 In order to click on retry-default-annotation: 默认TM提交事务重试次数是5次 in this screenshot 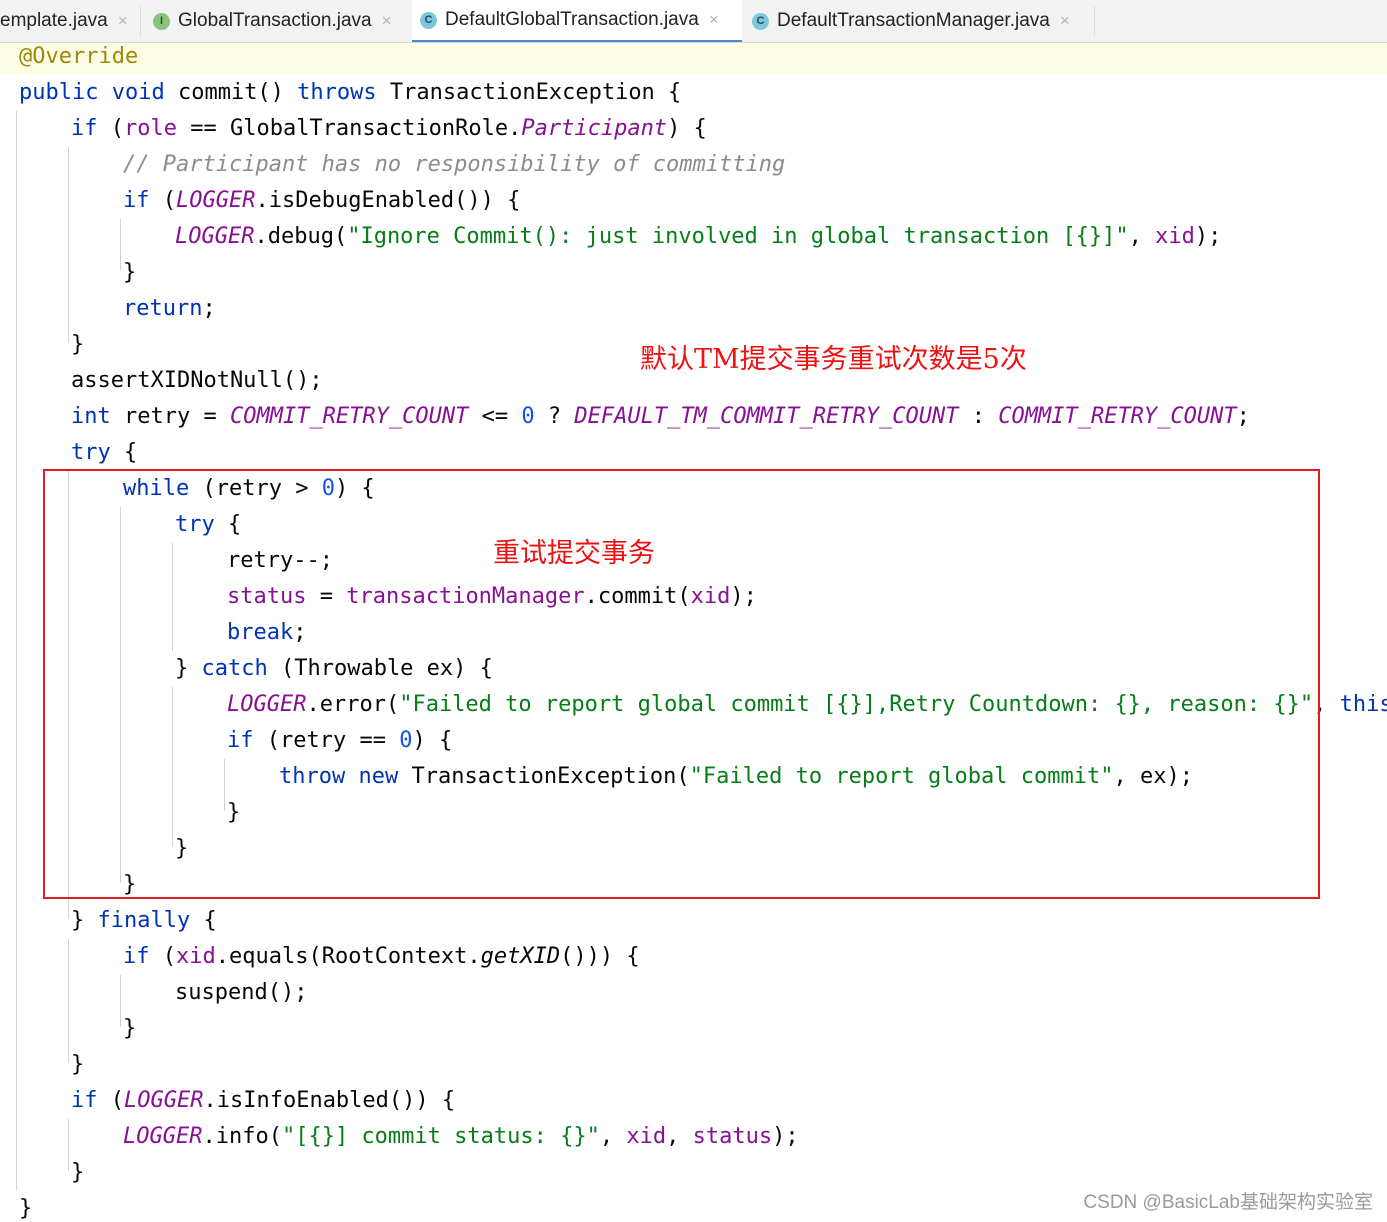, I will do `click(833, 359)`.